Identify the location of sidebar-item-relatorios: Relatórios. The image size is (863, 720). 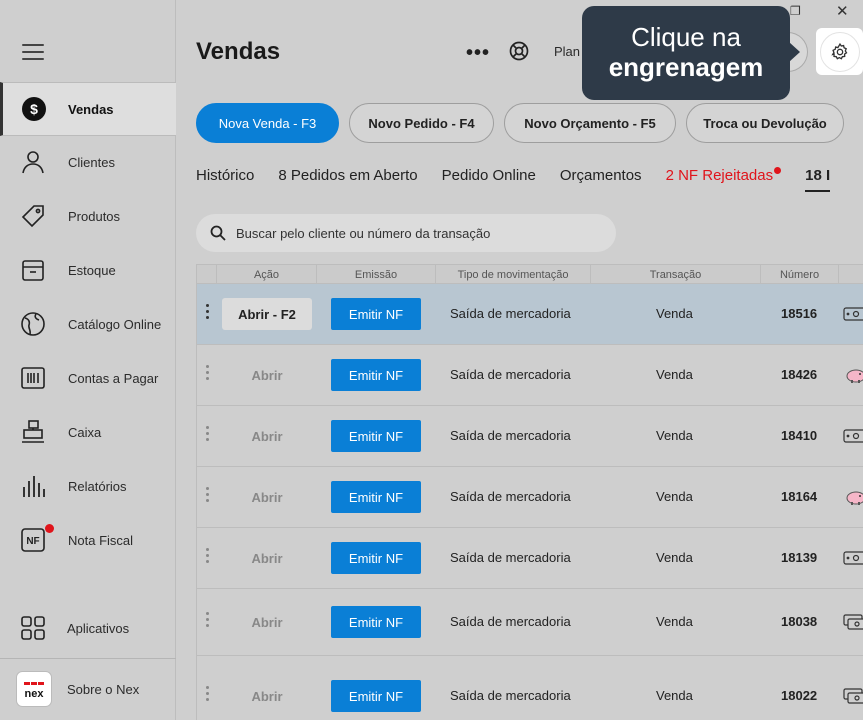
(88, 486).